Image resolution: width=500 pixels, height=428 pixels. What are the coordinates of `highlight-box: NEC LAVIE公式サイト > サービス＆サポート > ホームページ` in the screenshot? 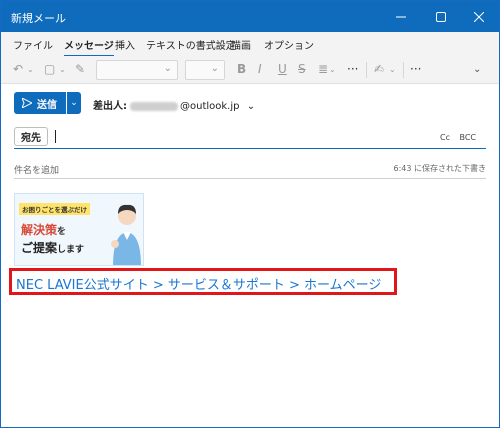 It's located at (203, 281).